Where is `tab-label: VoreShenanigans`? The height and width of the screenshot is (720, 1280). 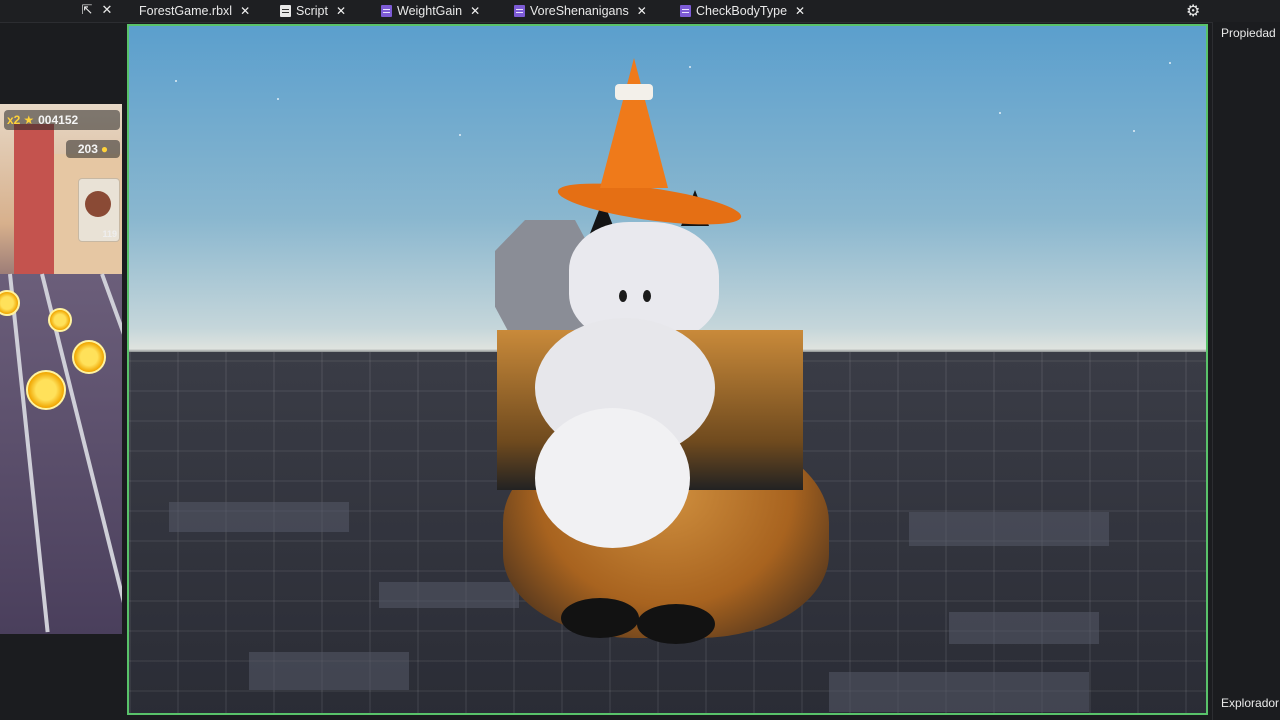
tab-label: VoreShenanigans is located at coordinates (579, 11).